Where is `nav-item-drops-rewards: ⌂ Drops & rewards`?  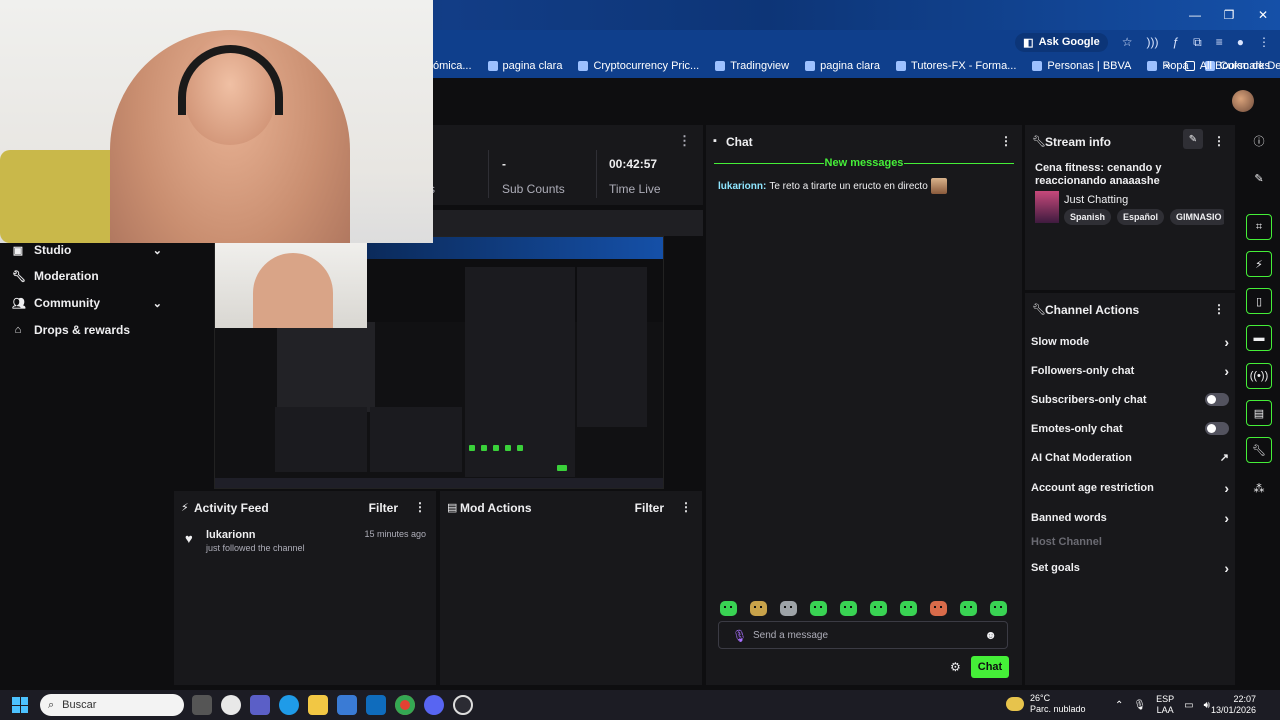 nav-item-drops-rewards: ⌂ Drops & rewards is located at coordinates (87, 330).